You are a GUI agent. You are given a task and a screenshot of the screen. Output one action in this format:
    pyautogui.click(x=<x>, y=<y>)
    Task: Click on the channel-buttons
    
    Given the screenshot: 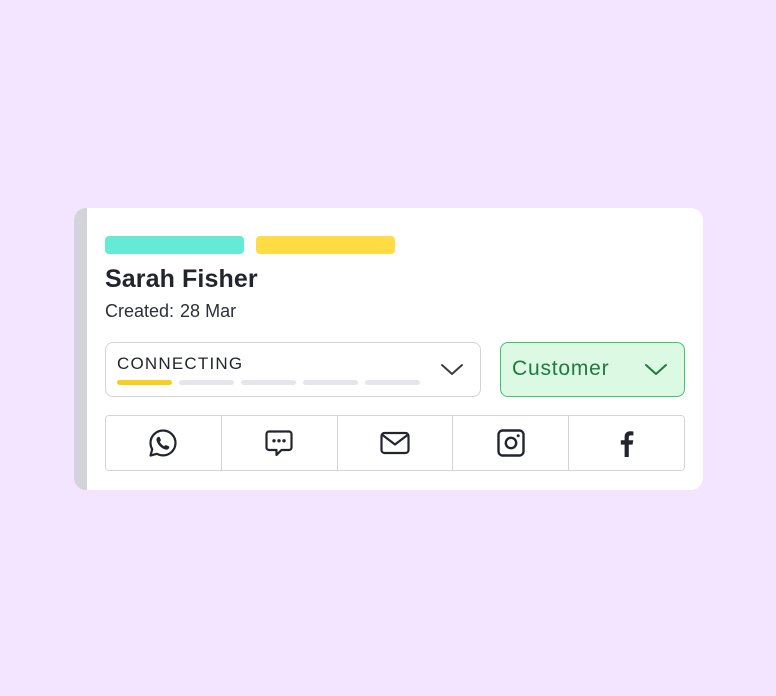 What is the action you would take?
    pyautogui.click(x=395, y=443)
    